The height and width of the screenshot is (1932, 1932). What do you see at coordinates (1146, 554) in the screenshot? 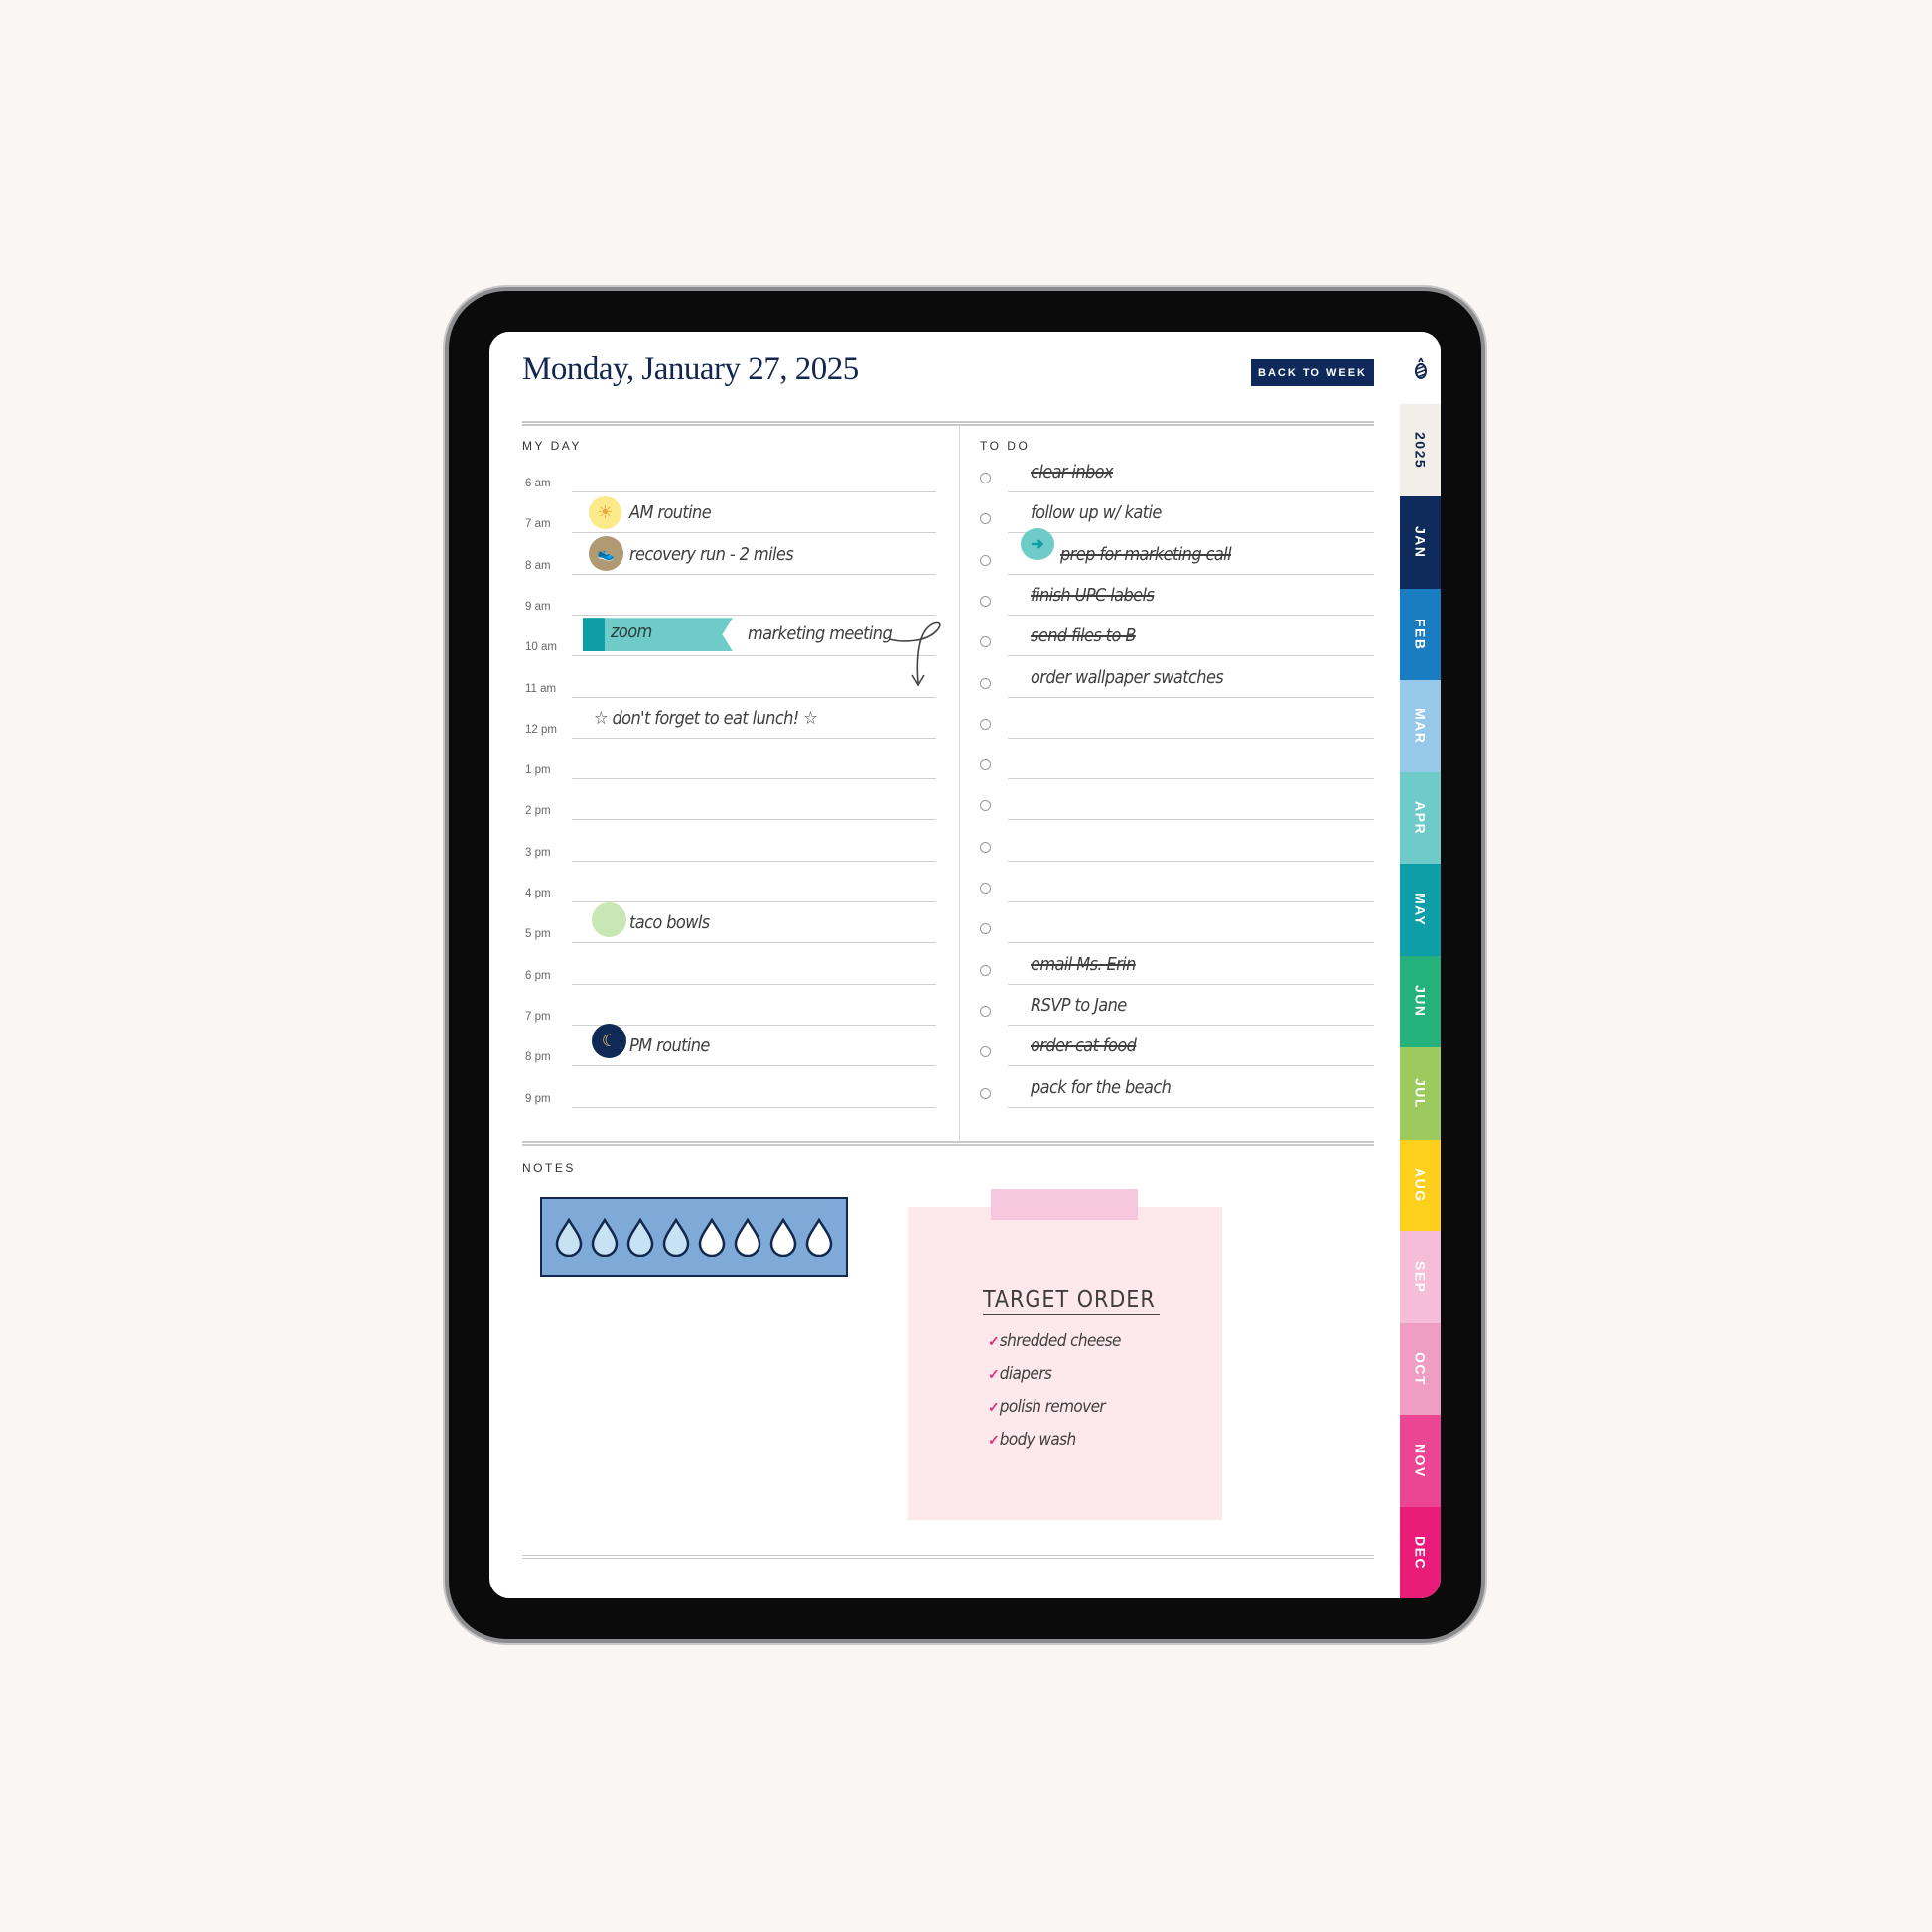
I see `todo-item: prep for marketing call` at bounding box center [1146, 554].